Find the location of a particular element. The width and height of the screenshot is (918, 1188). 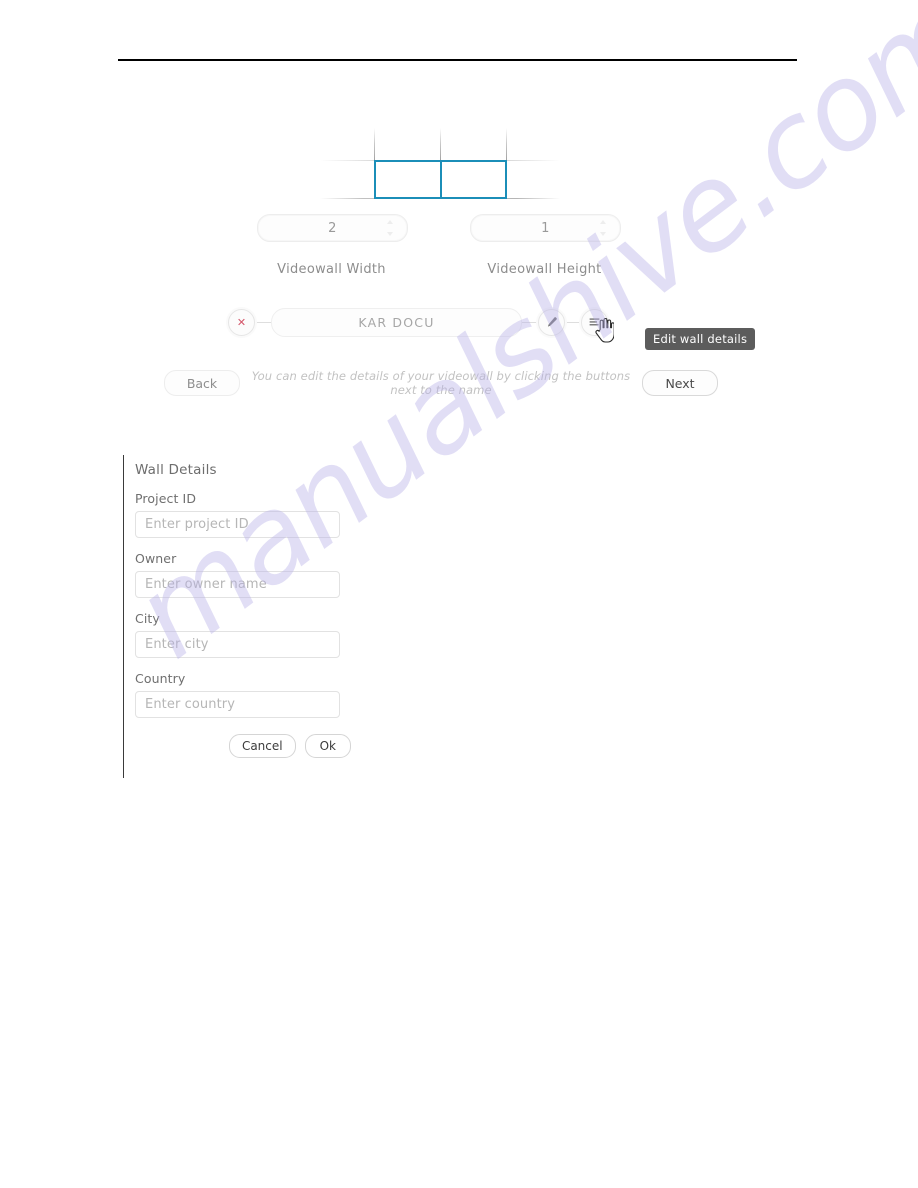

field-placeholder: Enter project ID is located at coordinates (197, 524).